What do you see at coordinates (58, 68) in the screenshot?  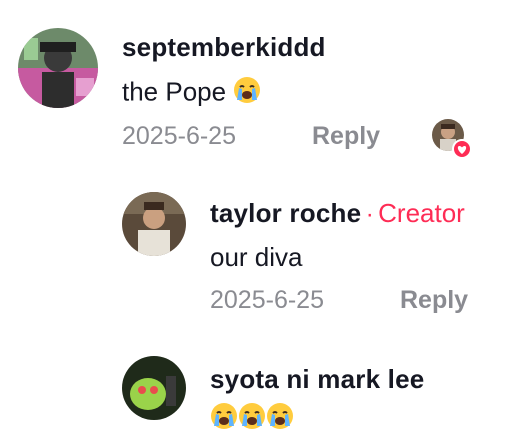 I see `avatar-septemberkiddd` at bounding box center [58, 68].